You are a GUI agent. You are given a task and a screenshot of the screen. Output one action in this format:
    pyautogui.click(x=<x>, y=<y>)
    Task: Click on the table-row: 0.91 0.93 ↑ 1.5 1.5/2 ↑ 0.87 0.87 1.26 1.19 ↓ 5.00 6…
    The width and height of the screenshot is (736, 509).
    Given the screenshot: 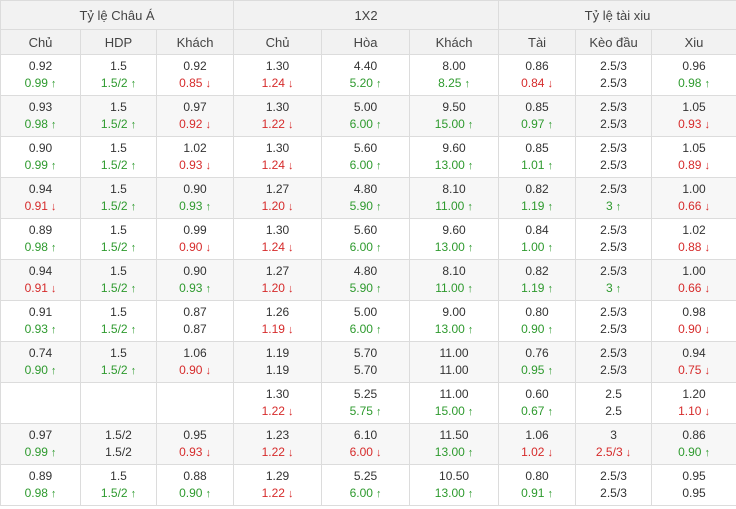 What is the action you would take?
    pyautogui.click(x=368, y=321)
    